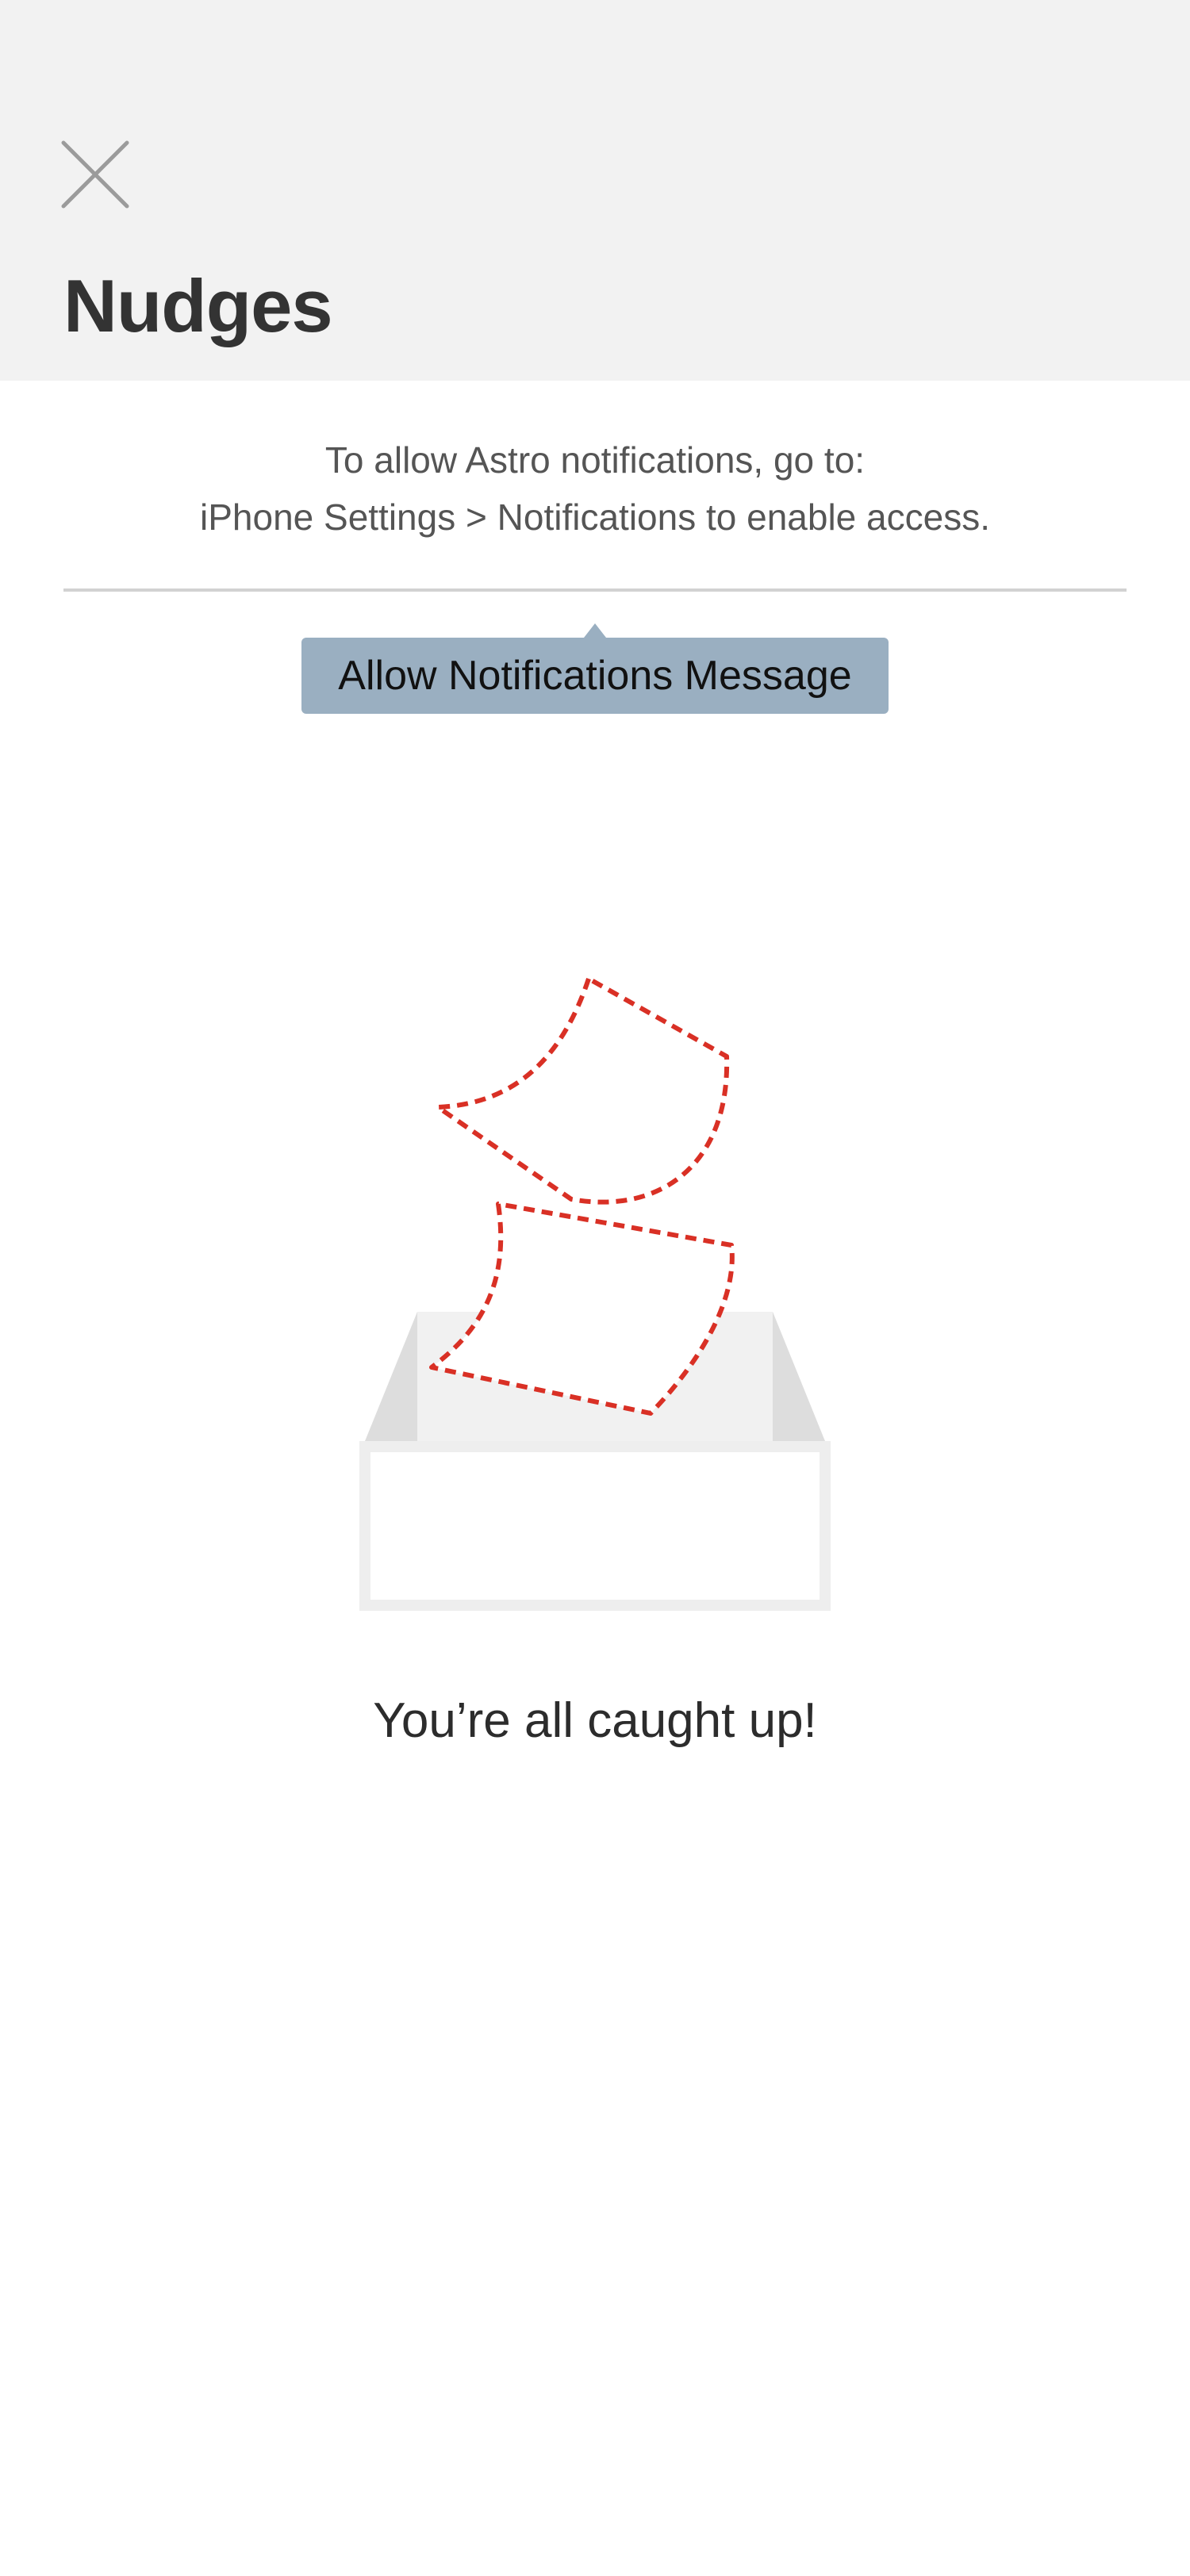 Image resolution: width=1190 pixels, height=2576 pixels. I want to click on header-bar: Nudges, so click(595, 191).